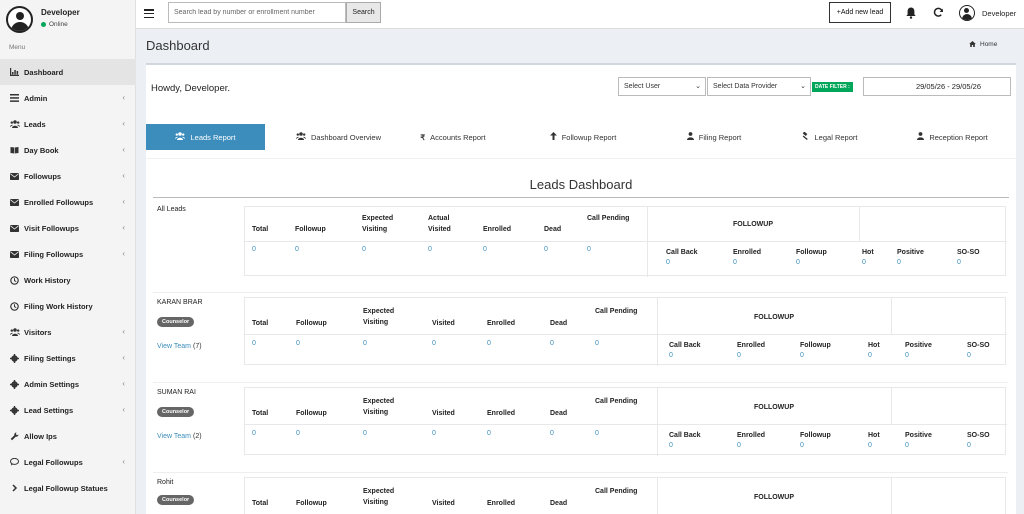 The width and height of the screenshot is (1024, 514). I want to click on team-count: (2), so click(197, 436).